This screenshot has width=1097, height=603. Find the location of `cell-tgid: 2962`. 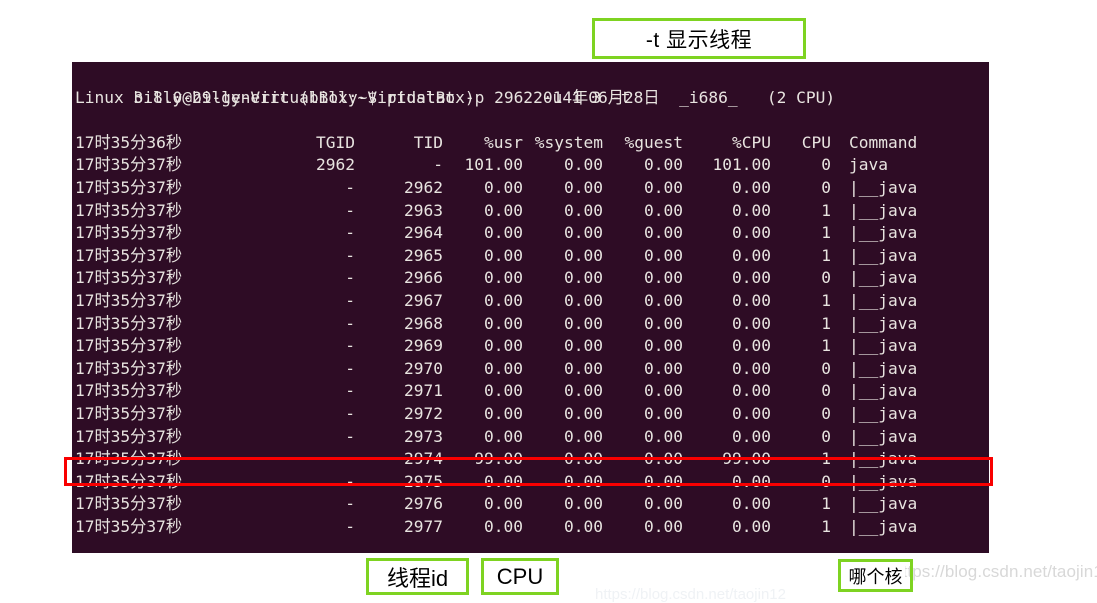

cell-tgid: 2962 is located at coordinates (335, 165).